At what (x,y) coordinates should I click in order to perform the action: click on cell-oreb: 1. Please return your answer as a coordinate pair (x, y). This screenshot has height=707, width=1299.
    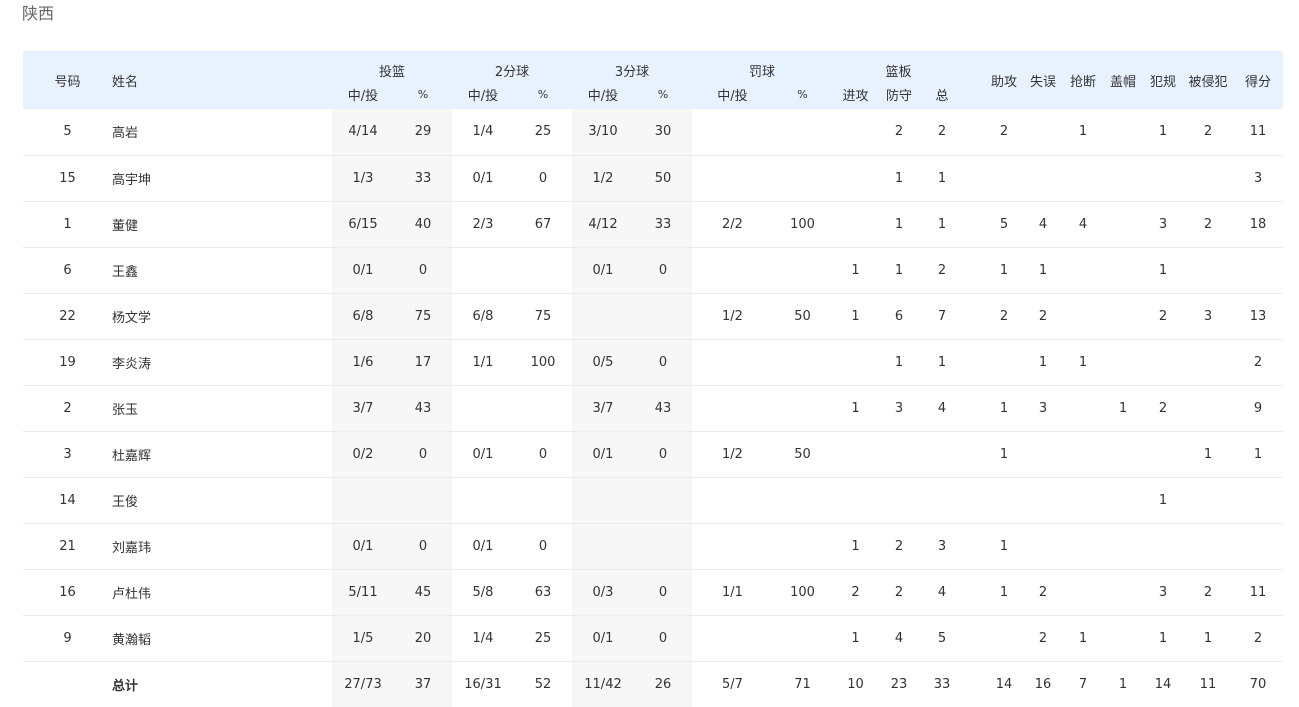
    Looking at the image, I should click on (855, 408).